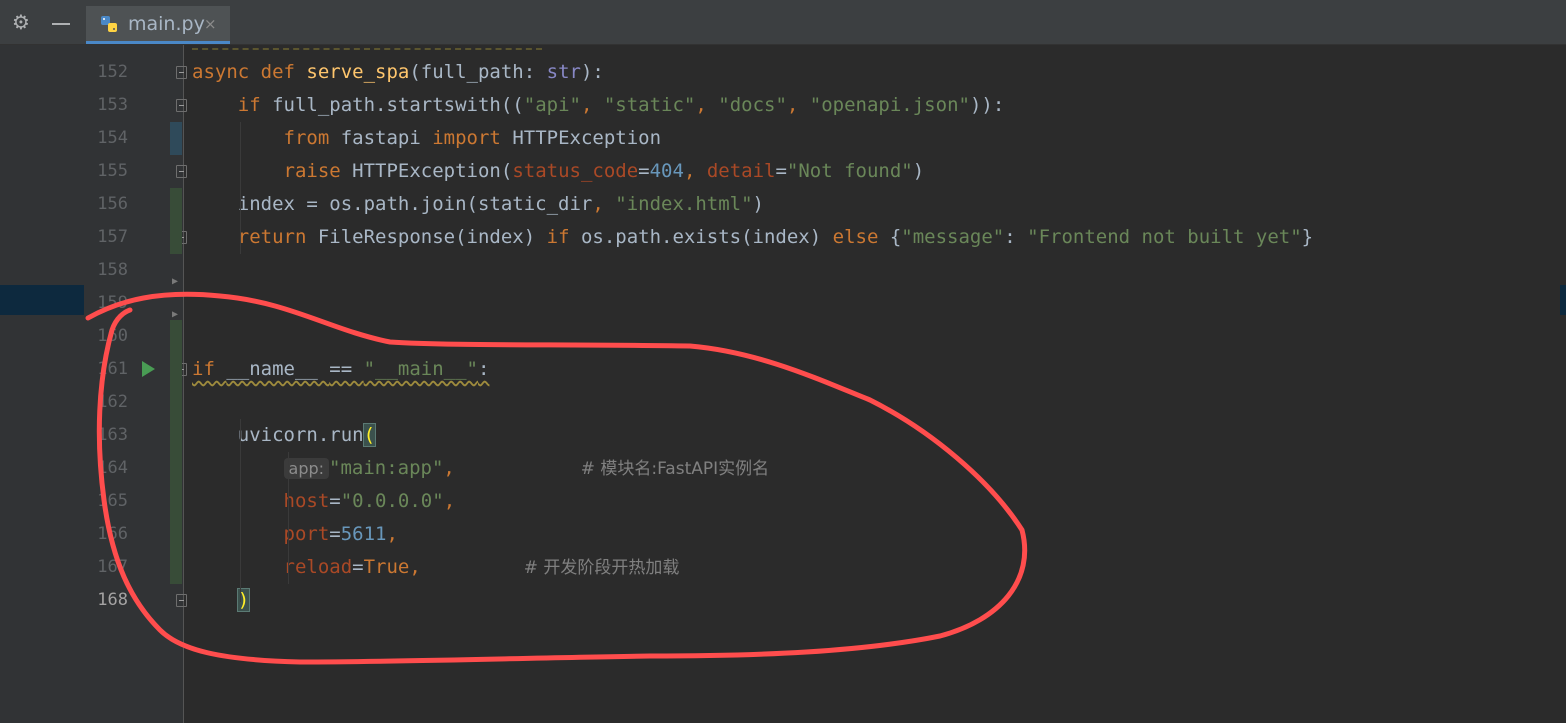 This screenshot has width=1566, height=723. I want to click on code-token: "static", so click(649, 105).